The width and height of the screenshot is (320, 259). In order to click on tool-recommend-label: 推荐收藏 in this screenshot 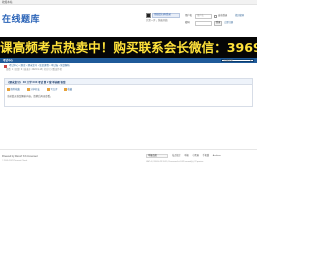, I will do `click(15, 90)`.